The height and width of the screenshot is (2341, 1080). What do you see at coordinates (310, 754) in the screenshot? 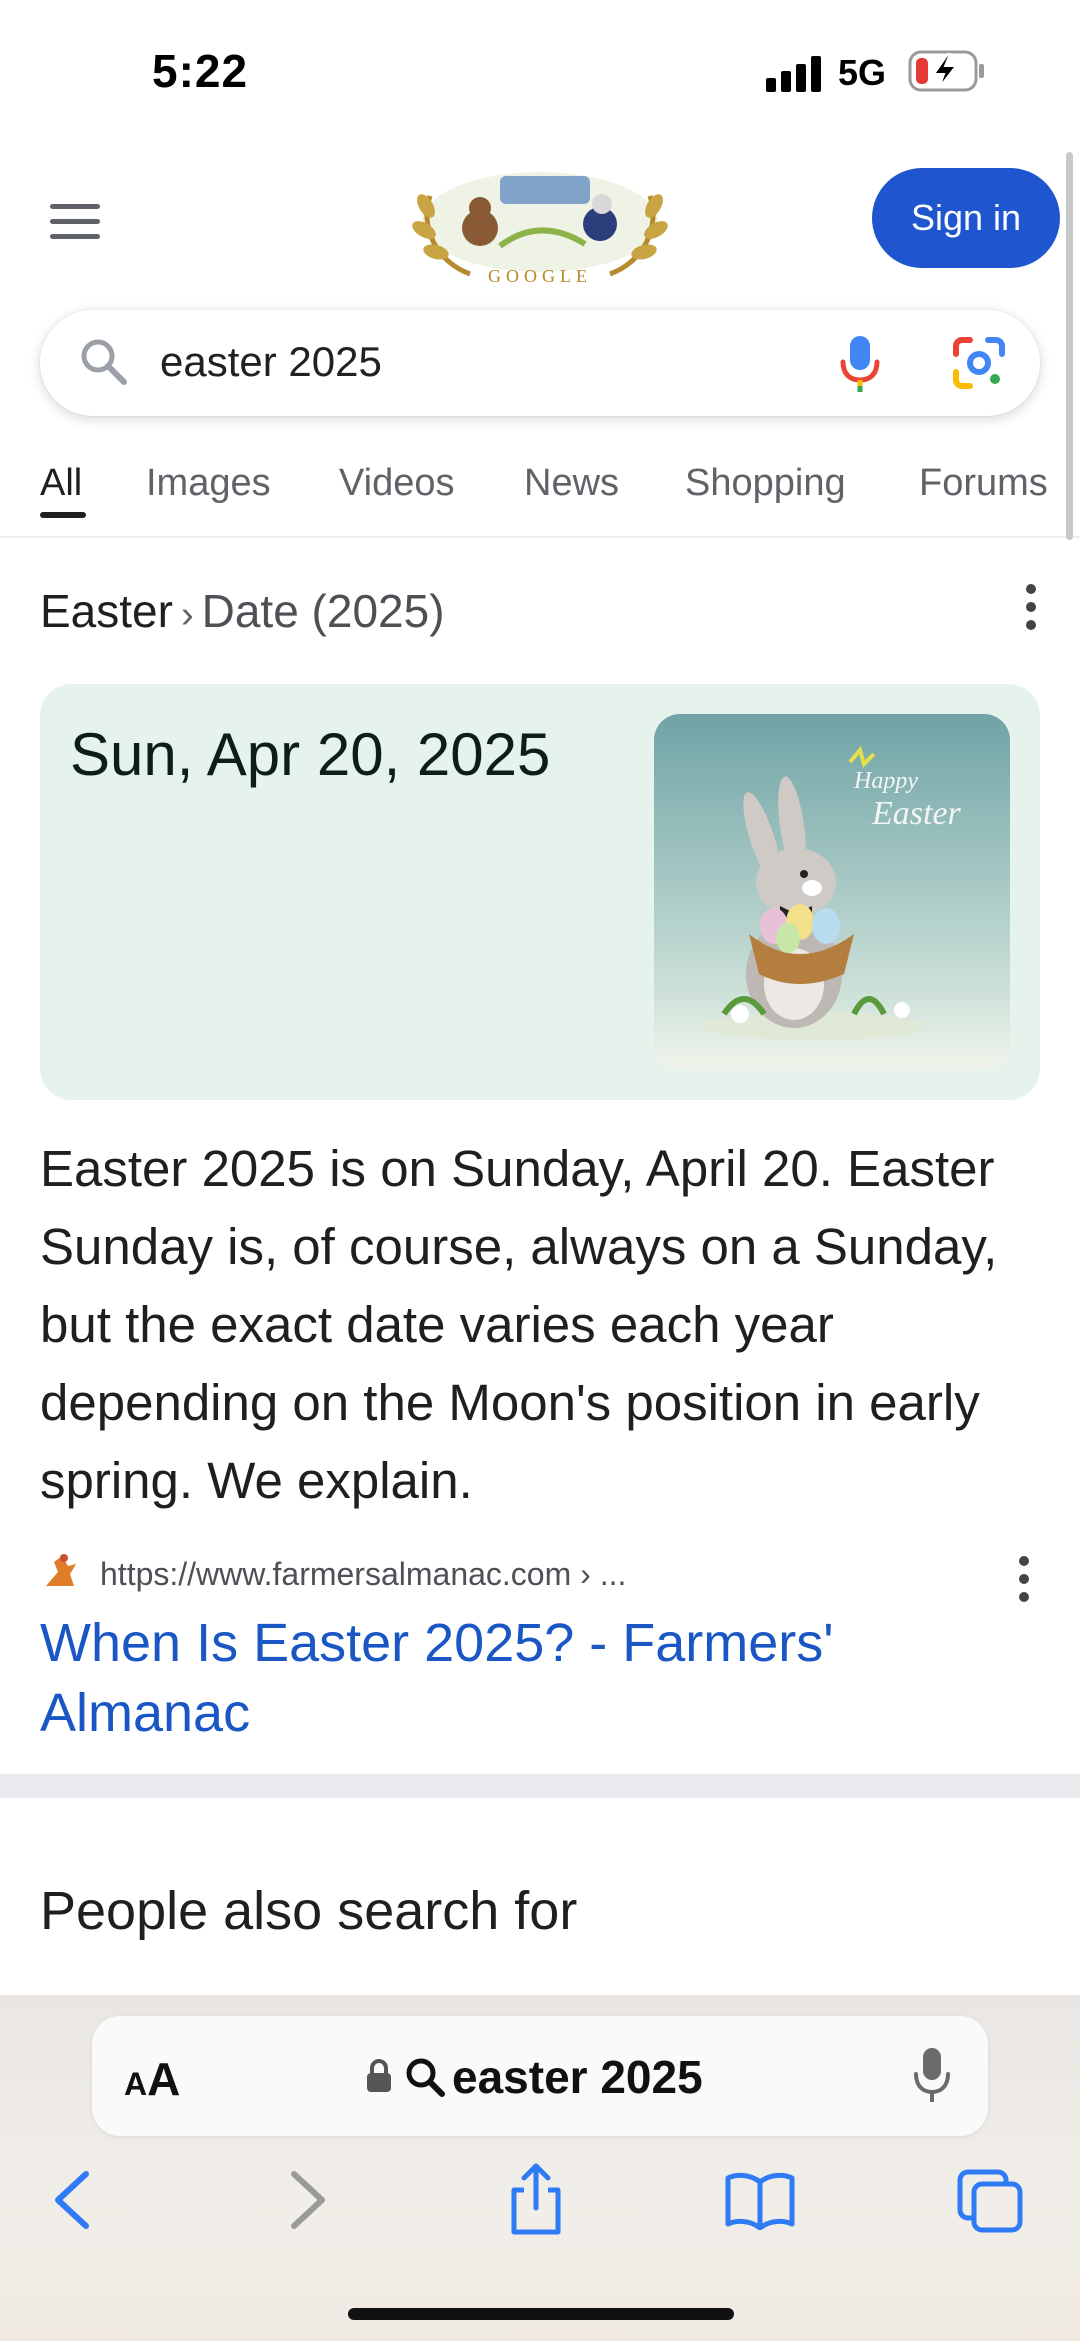
I see `answer-date: Sun, Apr 20, 2025` at bounding box center [310, 754].